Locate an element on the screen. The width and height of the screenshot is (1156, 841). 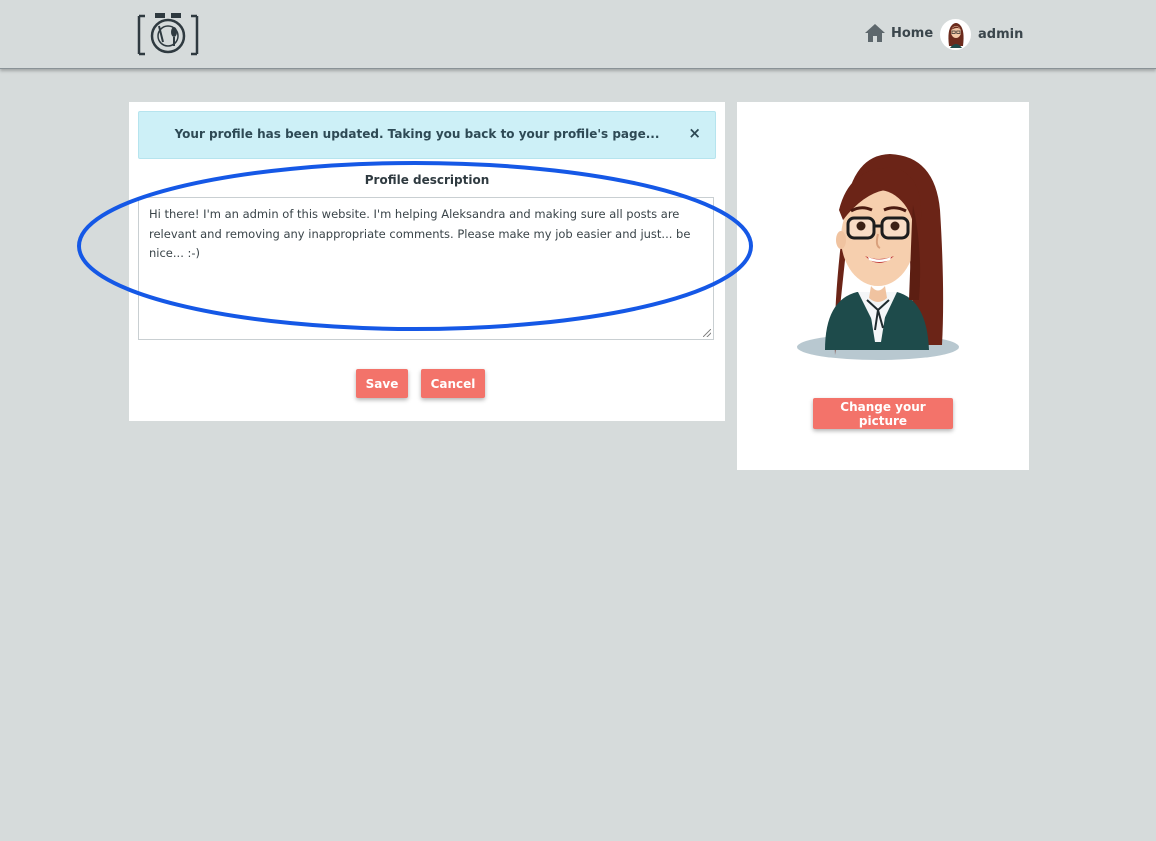
navbar: Home admin is located at coordinates (578, 34).